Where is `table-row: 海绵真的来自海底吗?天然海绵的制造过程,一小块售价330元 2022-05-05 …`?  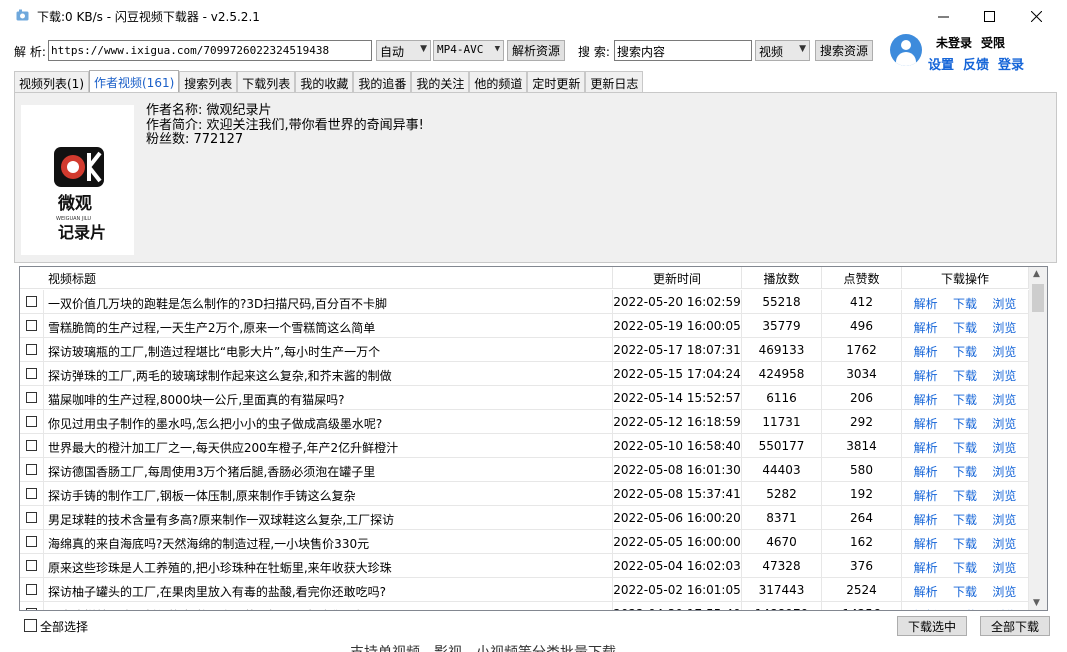
table-row: 海绵真的来自海底吗?天然海绵的制造过程,一小块售价330元 2022-05-05 … is located at coordinates (524, 542).